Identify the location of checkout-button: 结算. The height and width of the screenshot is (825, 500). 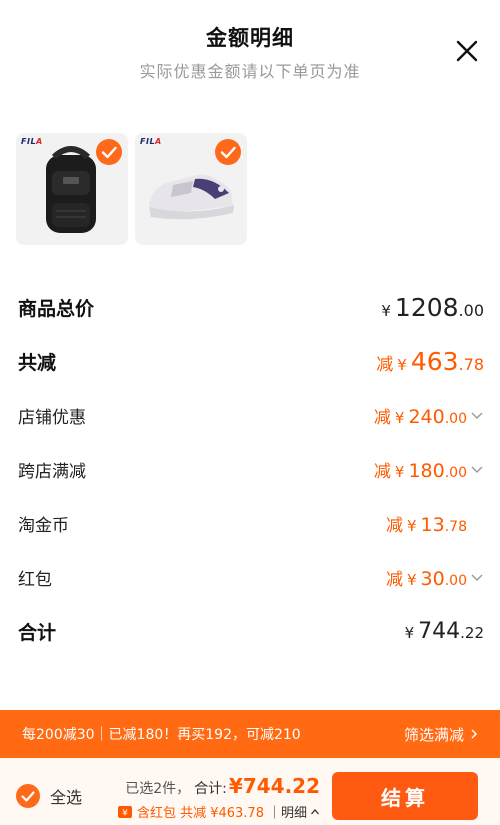
(405, 796).